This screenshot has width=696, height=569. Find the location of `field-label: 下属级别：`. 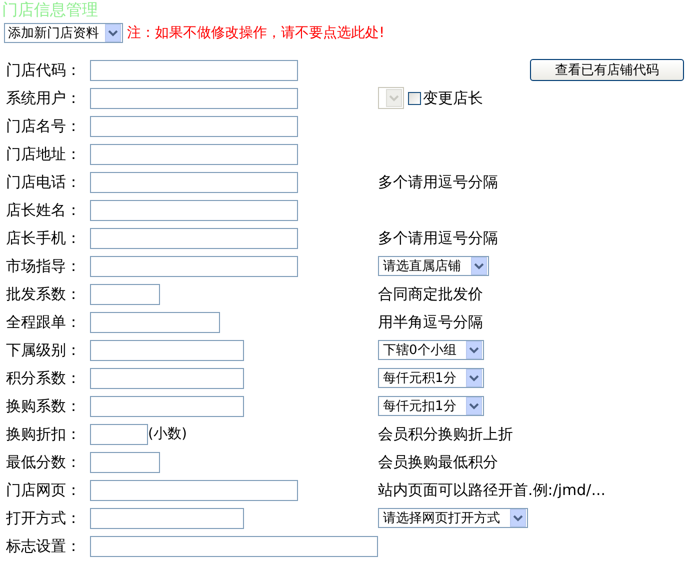

field-label: 下属级别： is located at coordinates (44, 350).